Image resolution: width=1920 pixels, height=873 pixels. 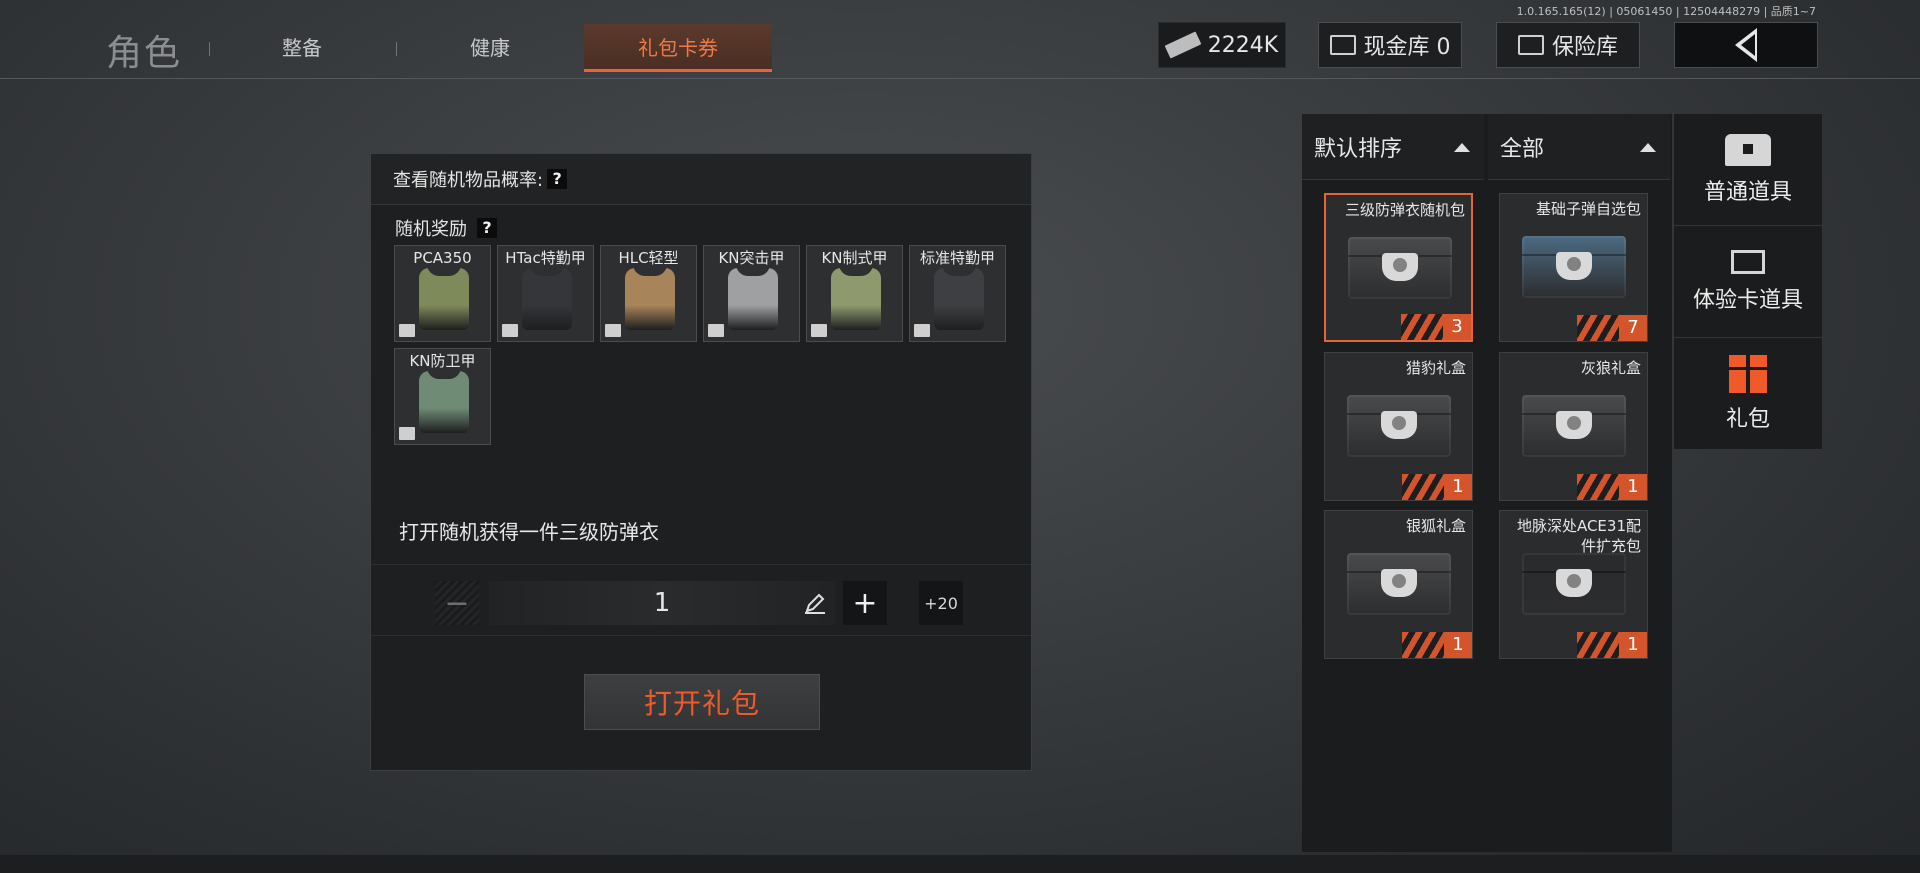 What do you see at coordinates (1183, 45) in the screenshot?
I see `cash-icon` at bounding box center [1183, 45].